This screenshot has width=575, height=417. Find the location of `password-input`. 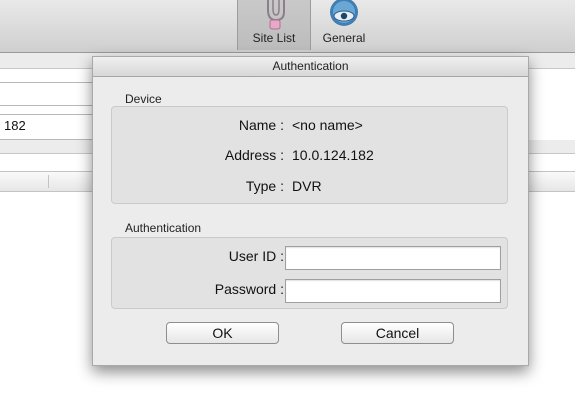

password-input is located at coordinates (393, 291).